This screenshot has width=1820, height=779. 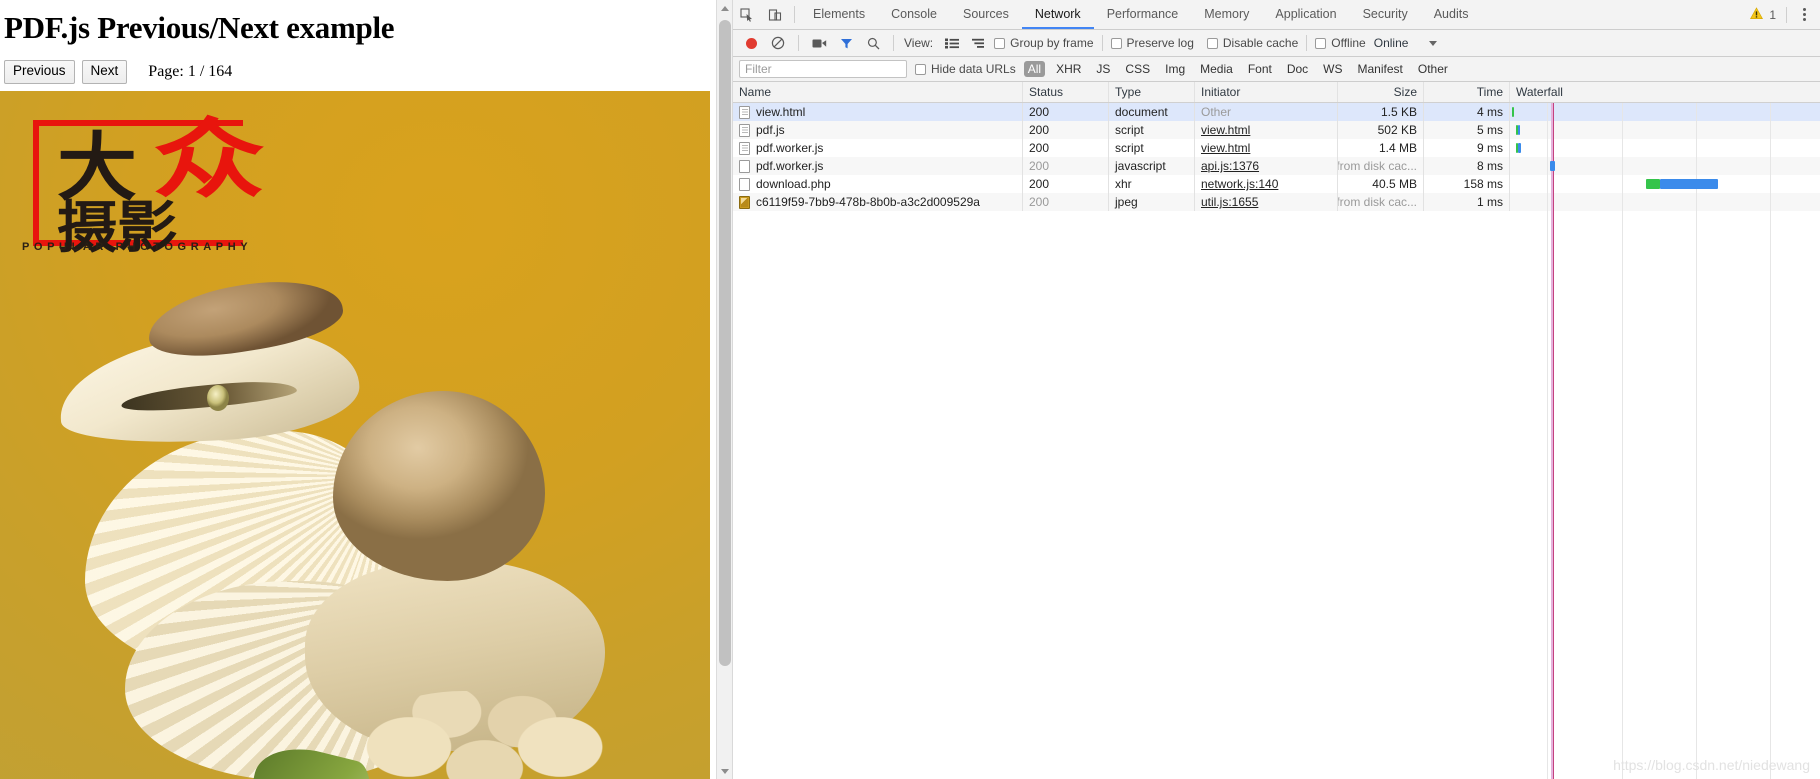 What do you see at coordinates (823, 69) in the screenshot?
I see `filter-input` at bounding box center [823, 69].